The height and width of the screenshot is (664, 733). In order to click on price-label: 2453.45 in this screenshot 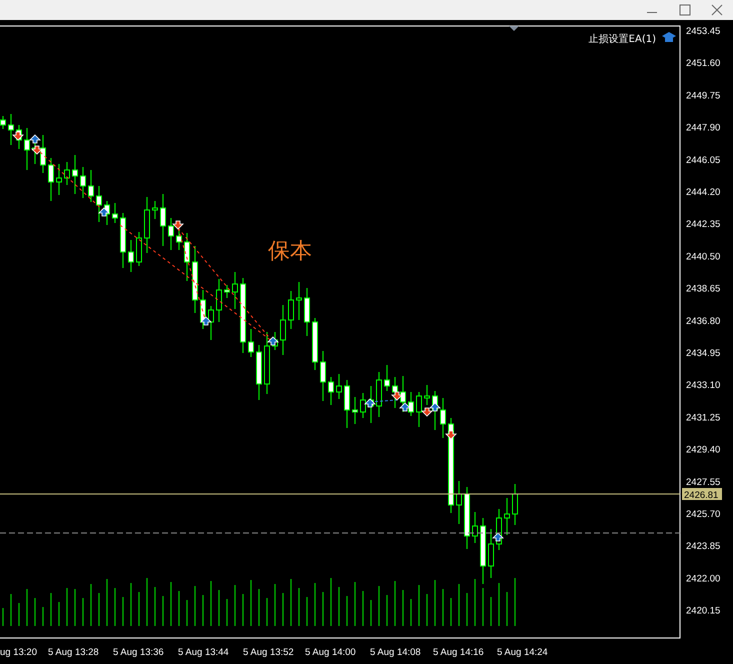, I will do `click(703, 31)`.